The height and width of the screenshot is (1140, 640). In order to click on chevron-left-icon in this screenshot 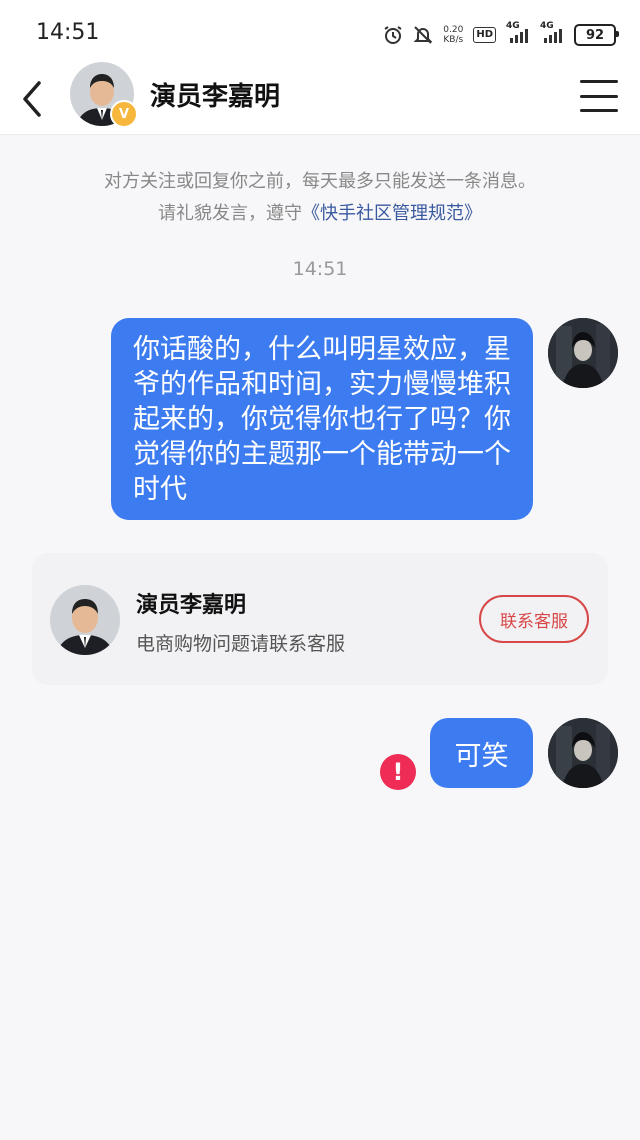, I will do `click(32, 99)`.